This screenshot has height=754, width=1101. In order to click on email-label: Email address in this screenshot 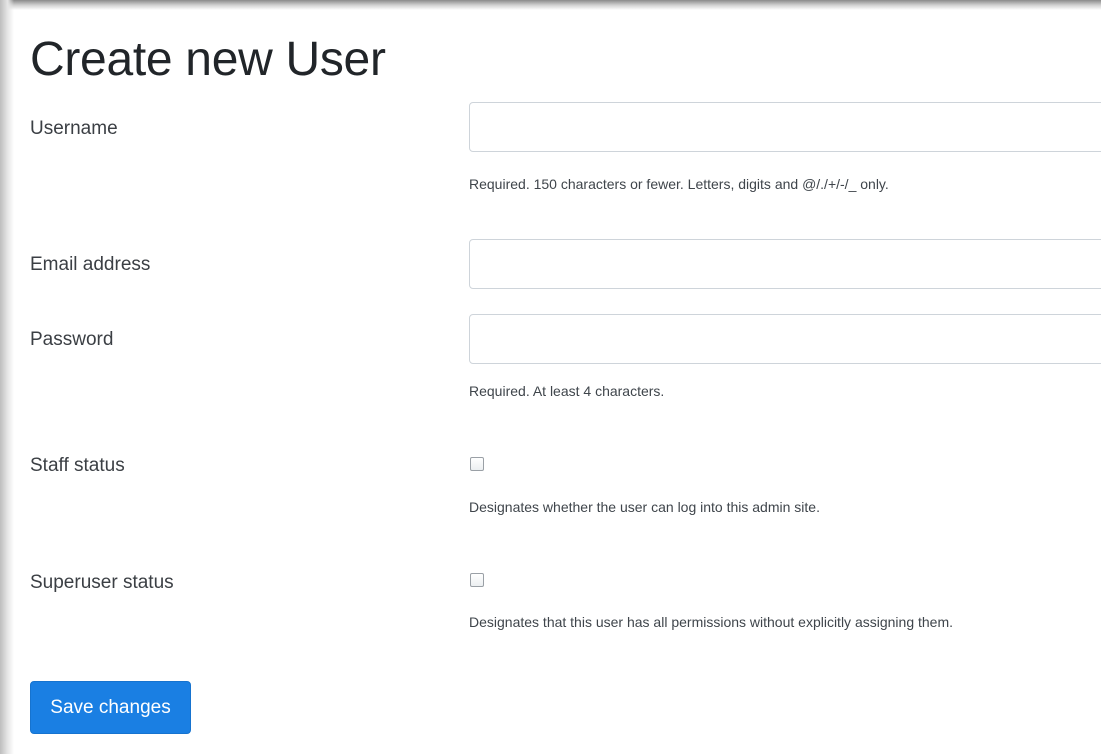, I will do `click(90, 264)`.